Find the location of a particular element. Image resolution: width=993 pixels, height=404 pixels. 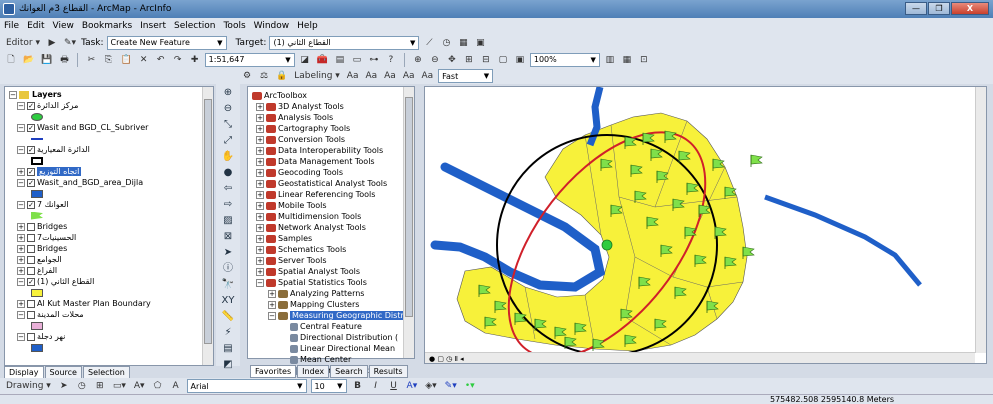

lock-labels-icon: 🔒 is located at coordinates (281, 76).